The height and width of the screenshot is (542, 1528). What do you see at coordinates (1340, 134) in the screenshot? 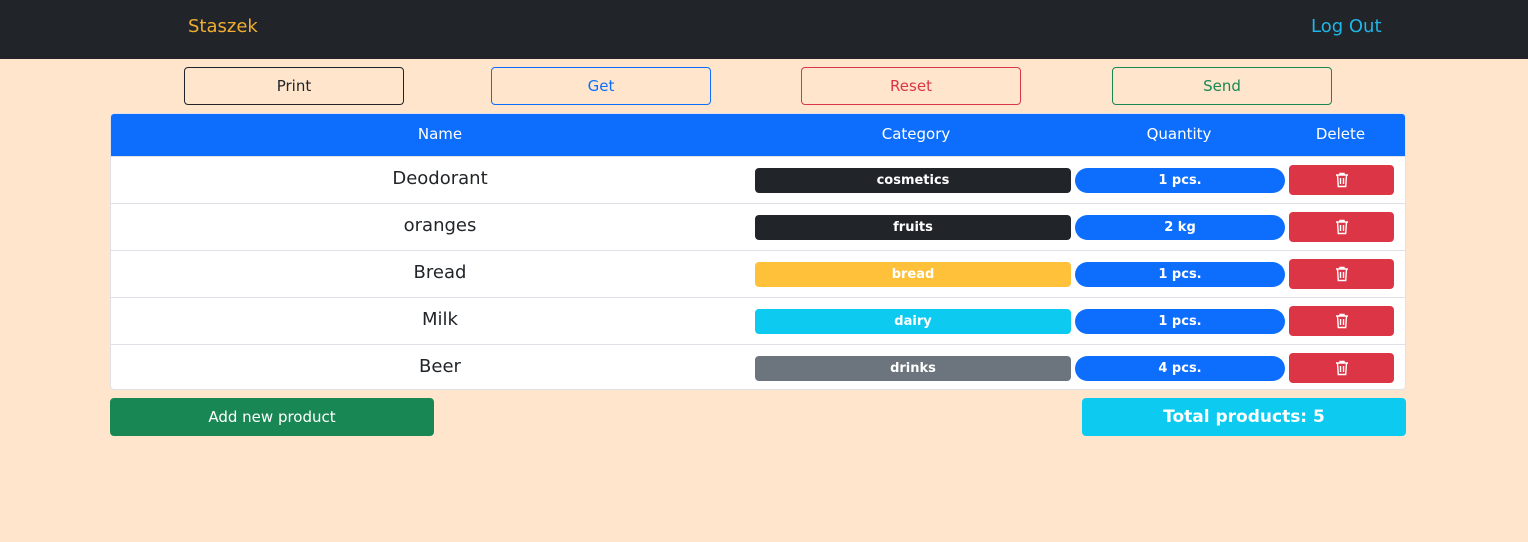
I see `column-header-delete: Delete` at bounding box center [1340, 134].